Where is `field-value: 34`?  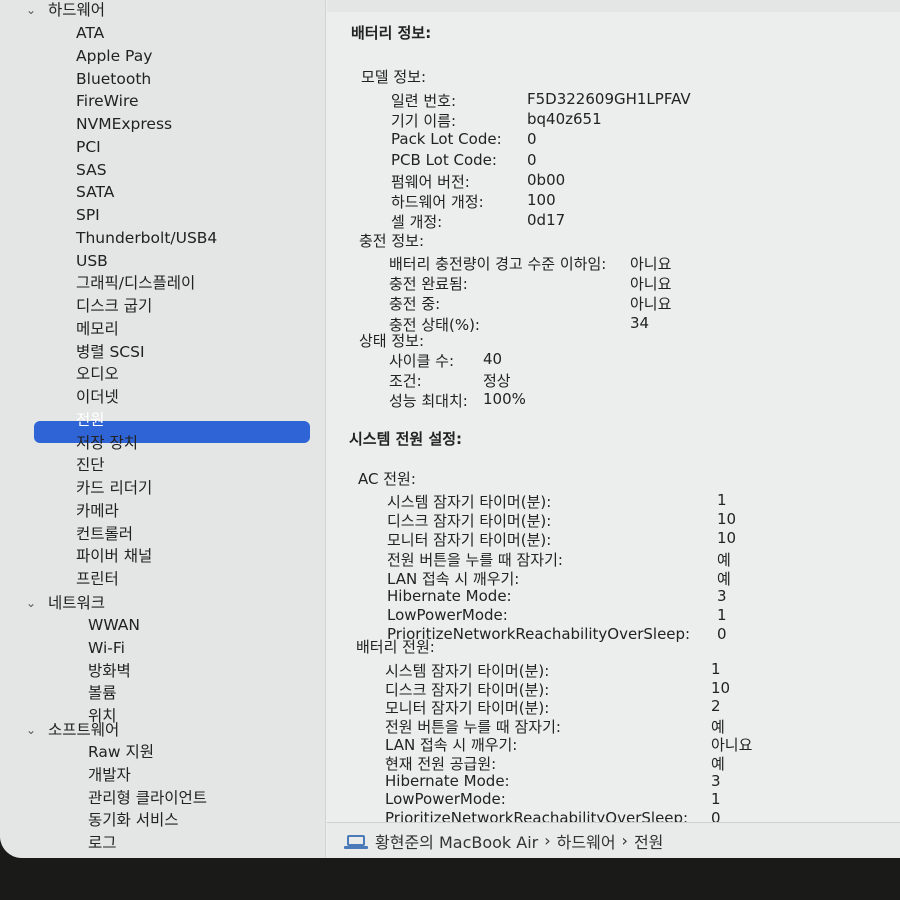
field-value: 34 is located at coordinates (640, 322).